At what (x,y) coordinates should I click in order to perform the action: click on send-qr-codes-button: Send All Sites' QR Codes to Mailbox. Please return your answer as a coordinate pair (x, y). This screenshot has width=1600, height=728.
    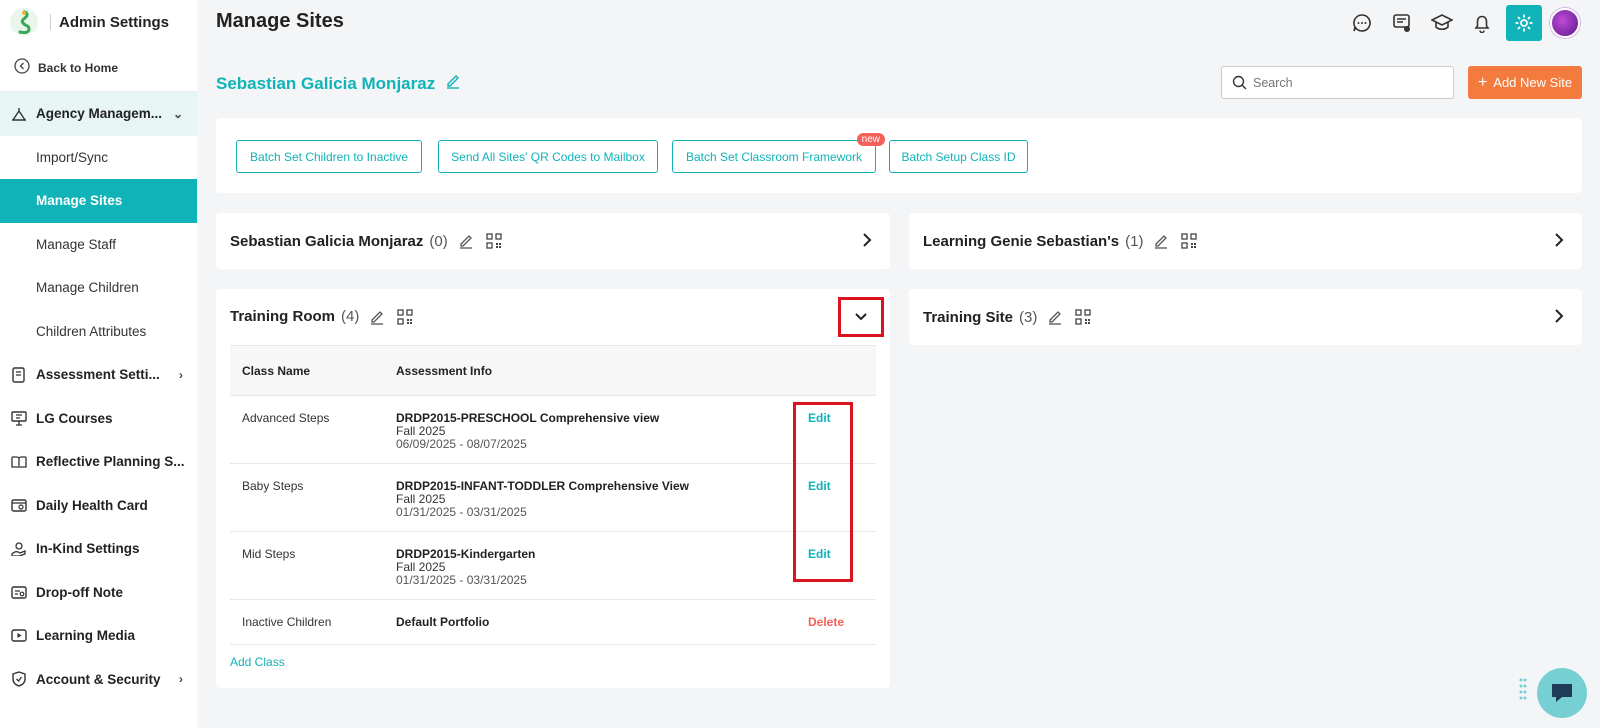
    Looking at the image, I should click on (548, 156).